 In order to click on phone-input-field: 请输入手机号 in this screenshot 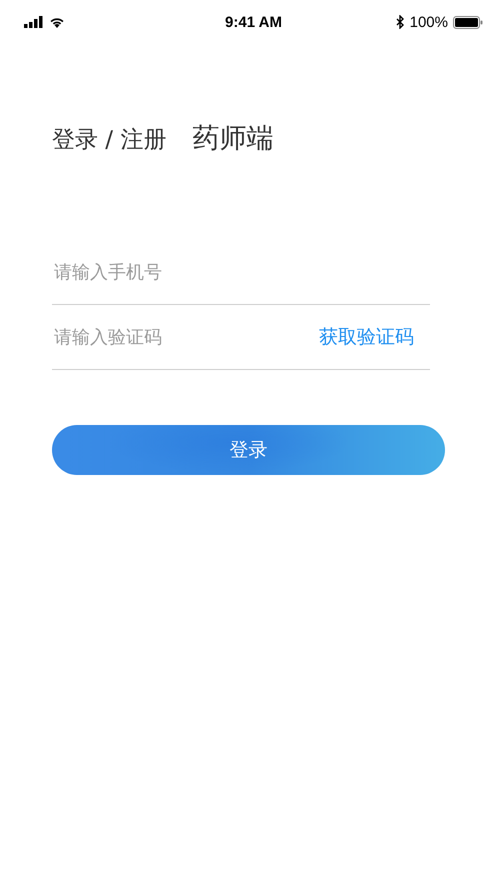, I will do `click(164, 272)`.